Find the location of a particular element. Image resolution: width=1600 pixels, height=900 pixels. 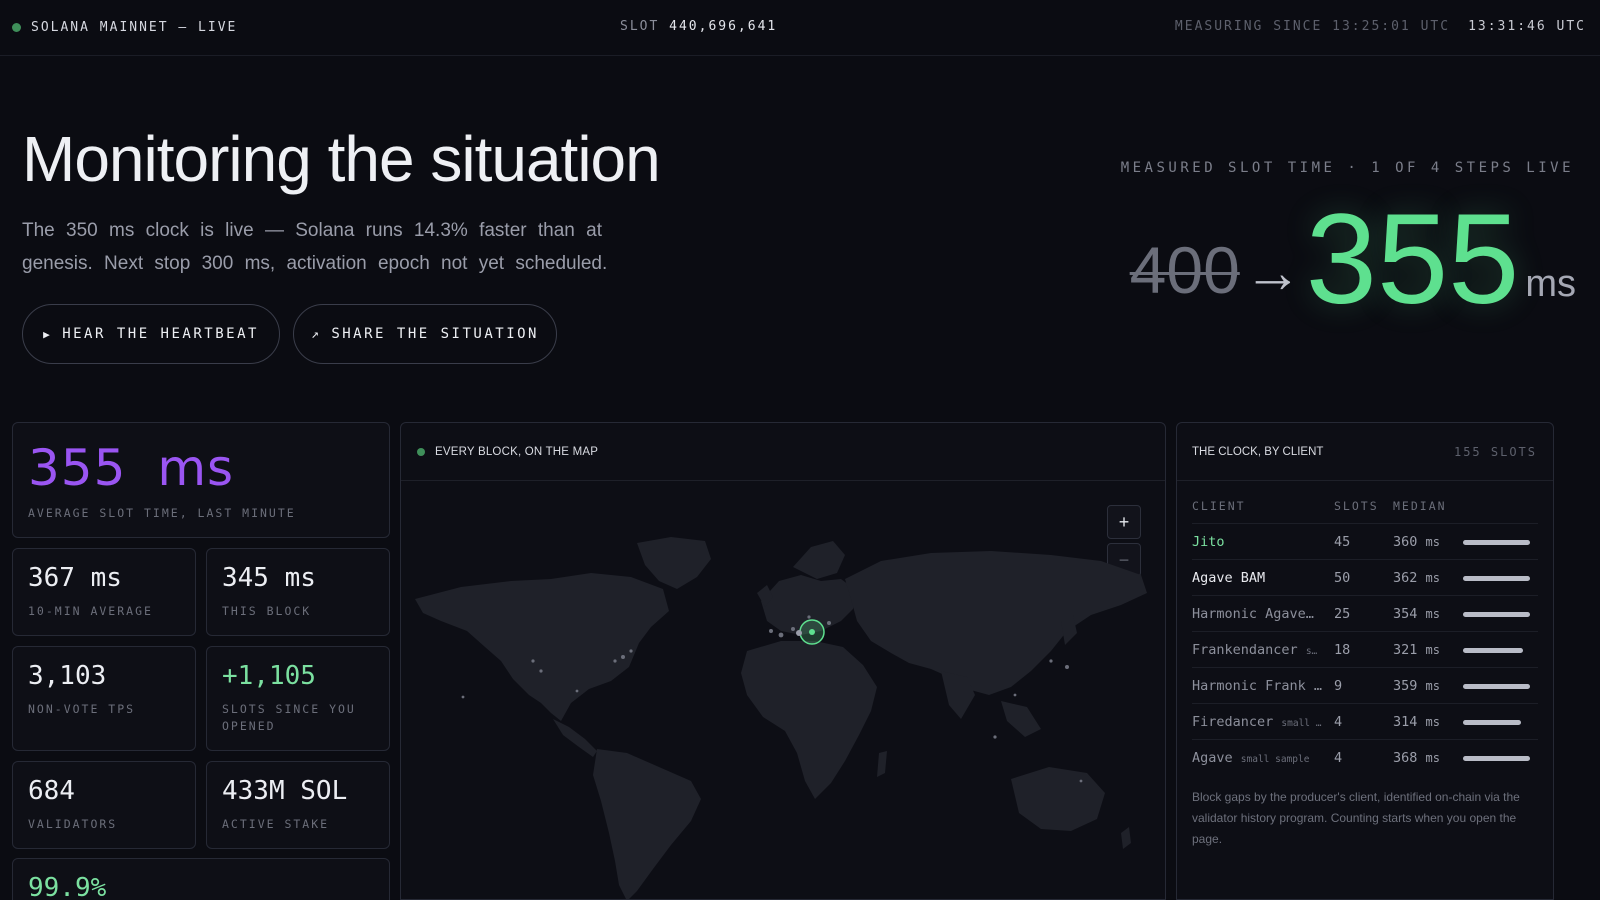

africa-landmass is located at coordinates (809, 720).